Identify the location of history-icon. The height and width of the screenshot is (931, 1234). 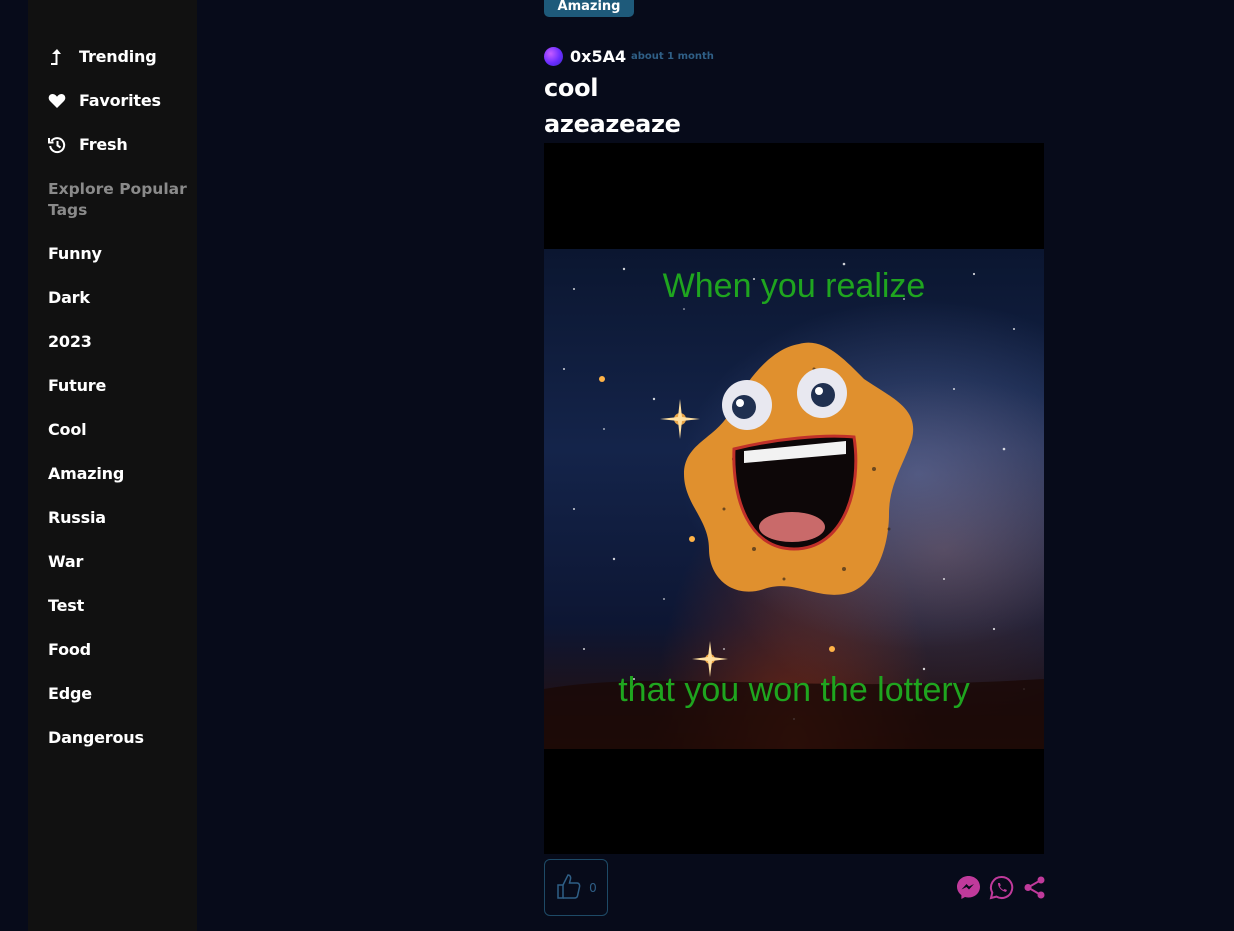
(57, 145).